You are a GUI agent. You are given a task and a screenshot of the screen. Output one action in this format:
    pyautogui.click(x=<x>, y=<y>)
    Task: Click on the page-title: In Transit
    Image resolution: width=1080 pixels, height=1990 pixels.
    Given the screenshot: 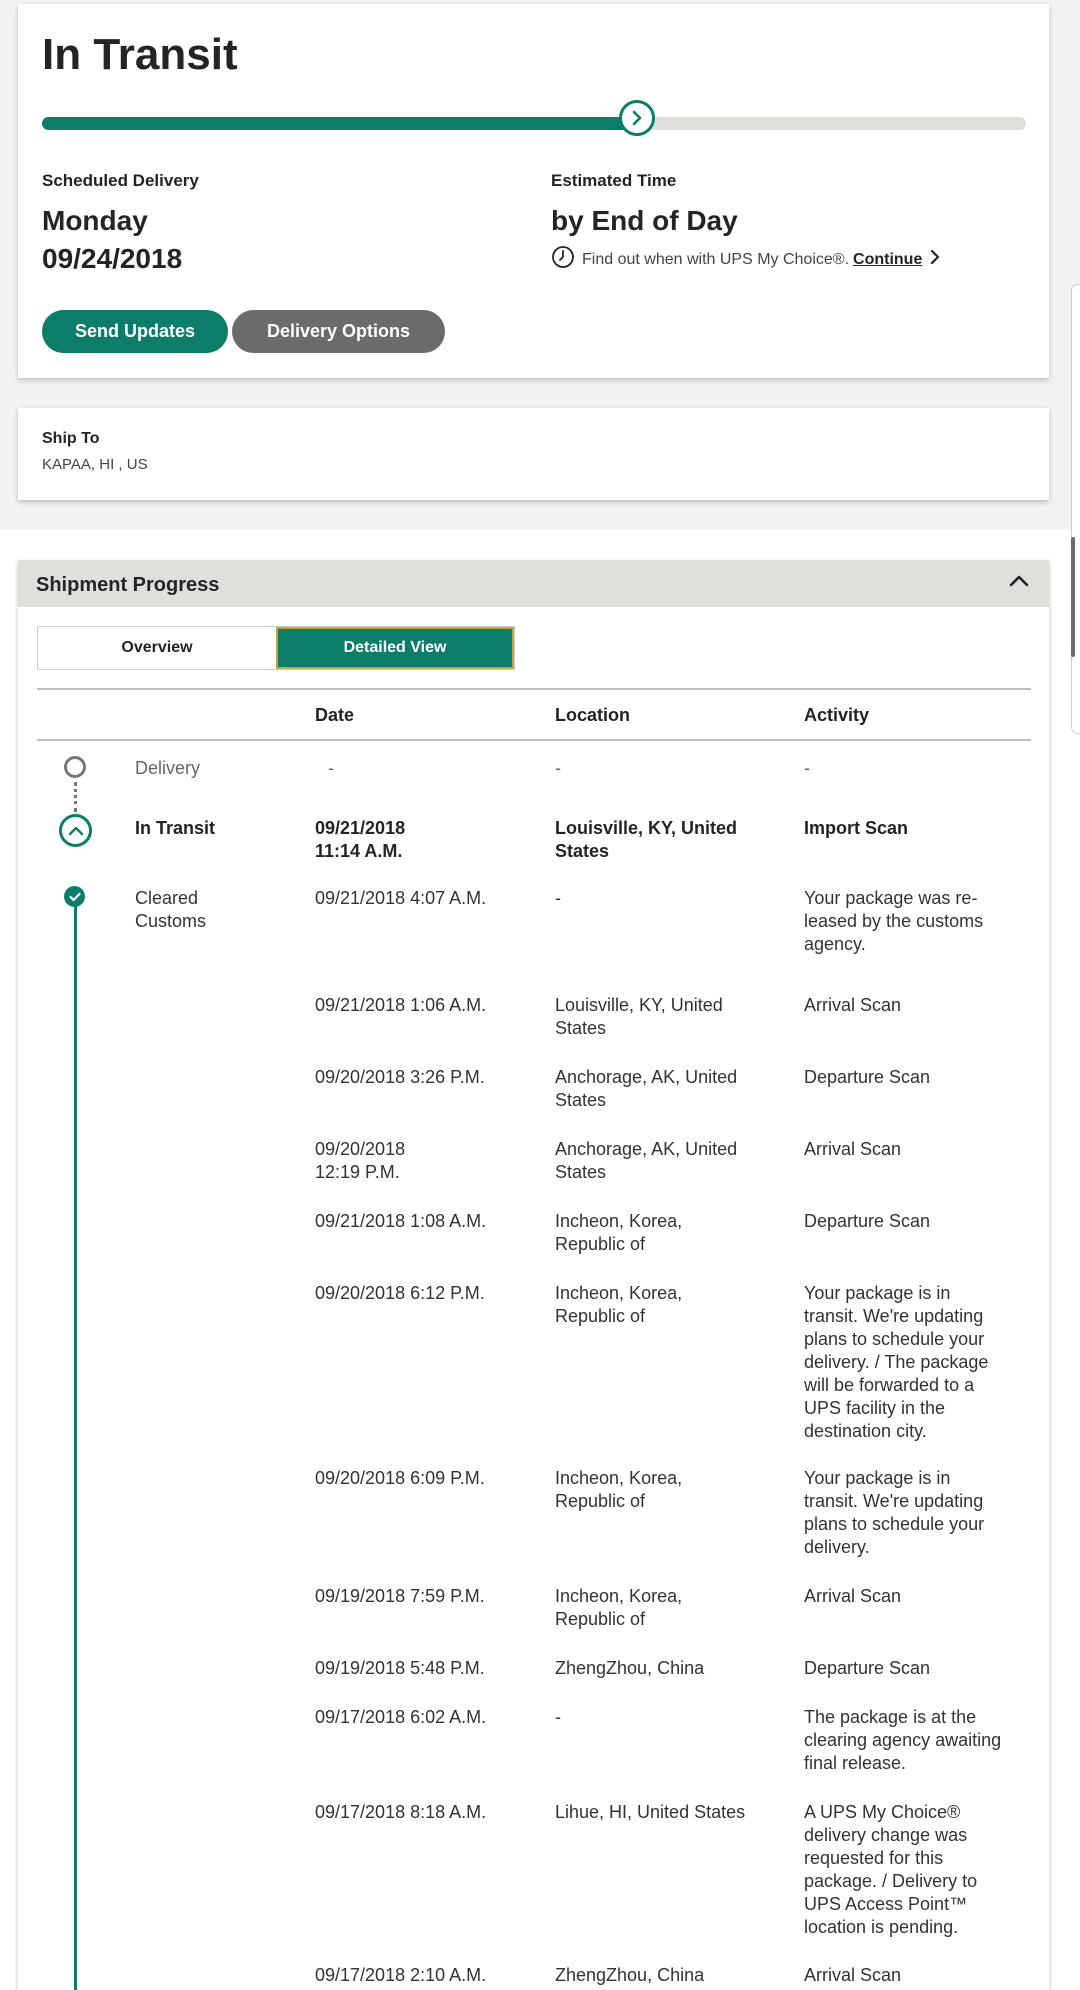 What is the action you would take?
    pyautogui.click(x=140, y=54)
    